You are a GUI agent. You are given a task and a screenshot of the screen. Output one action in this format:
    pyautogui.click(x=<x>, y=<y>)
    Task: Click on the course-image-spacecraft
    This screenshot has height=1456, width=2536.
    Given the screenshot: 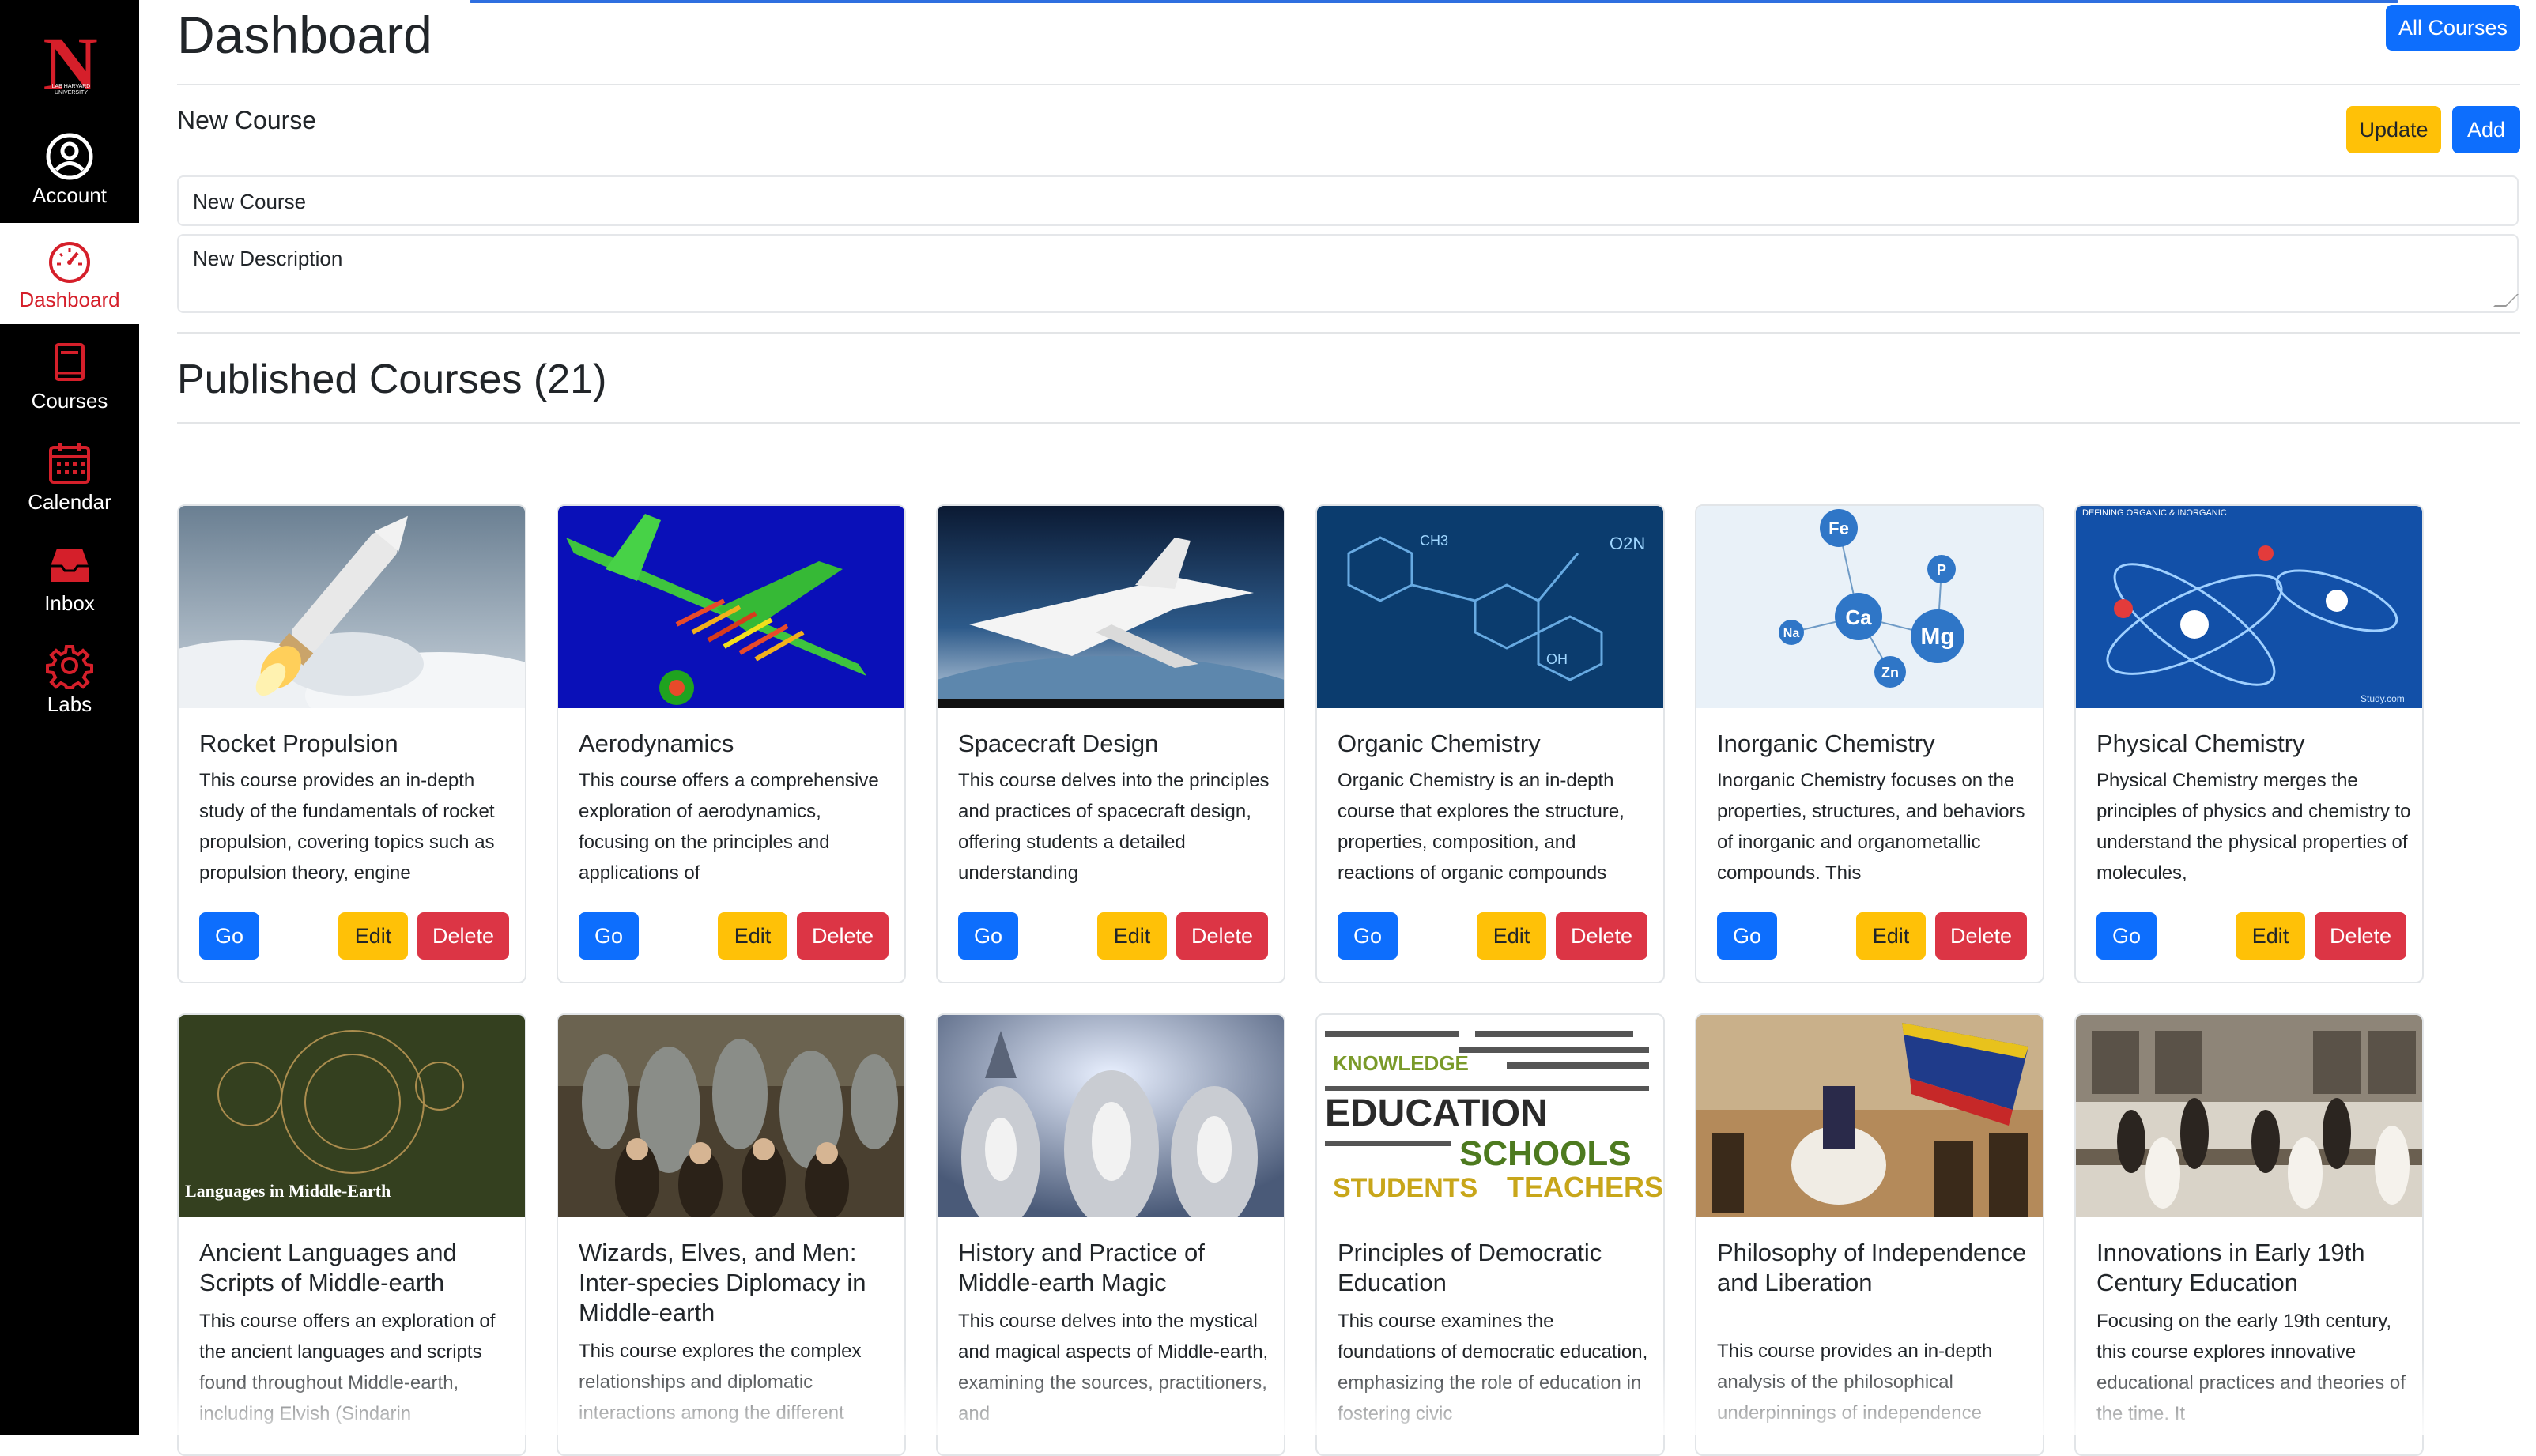 What is the action you would take?
    pyautogui.click(x=1111, y=607)
    